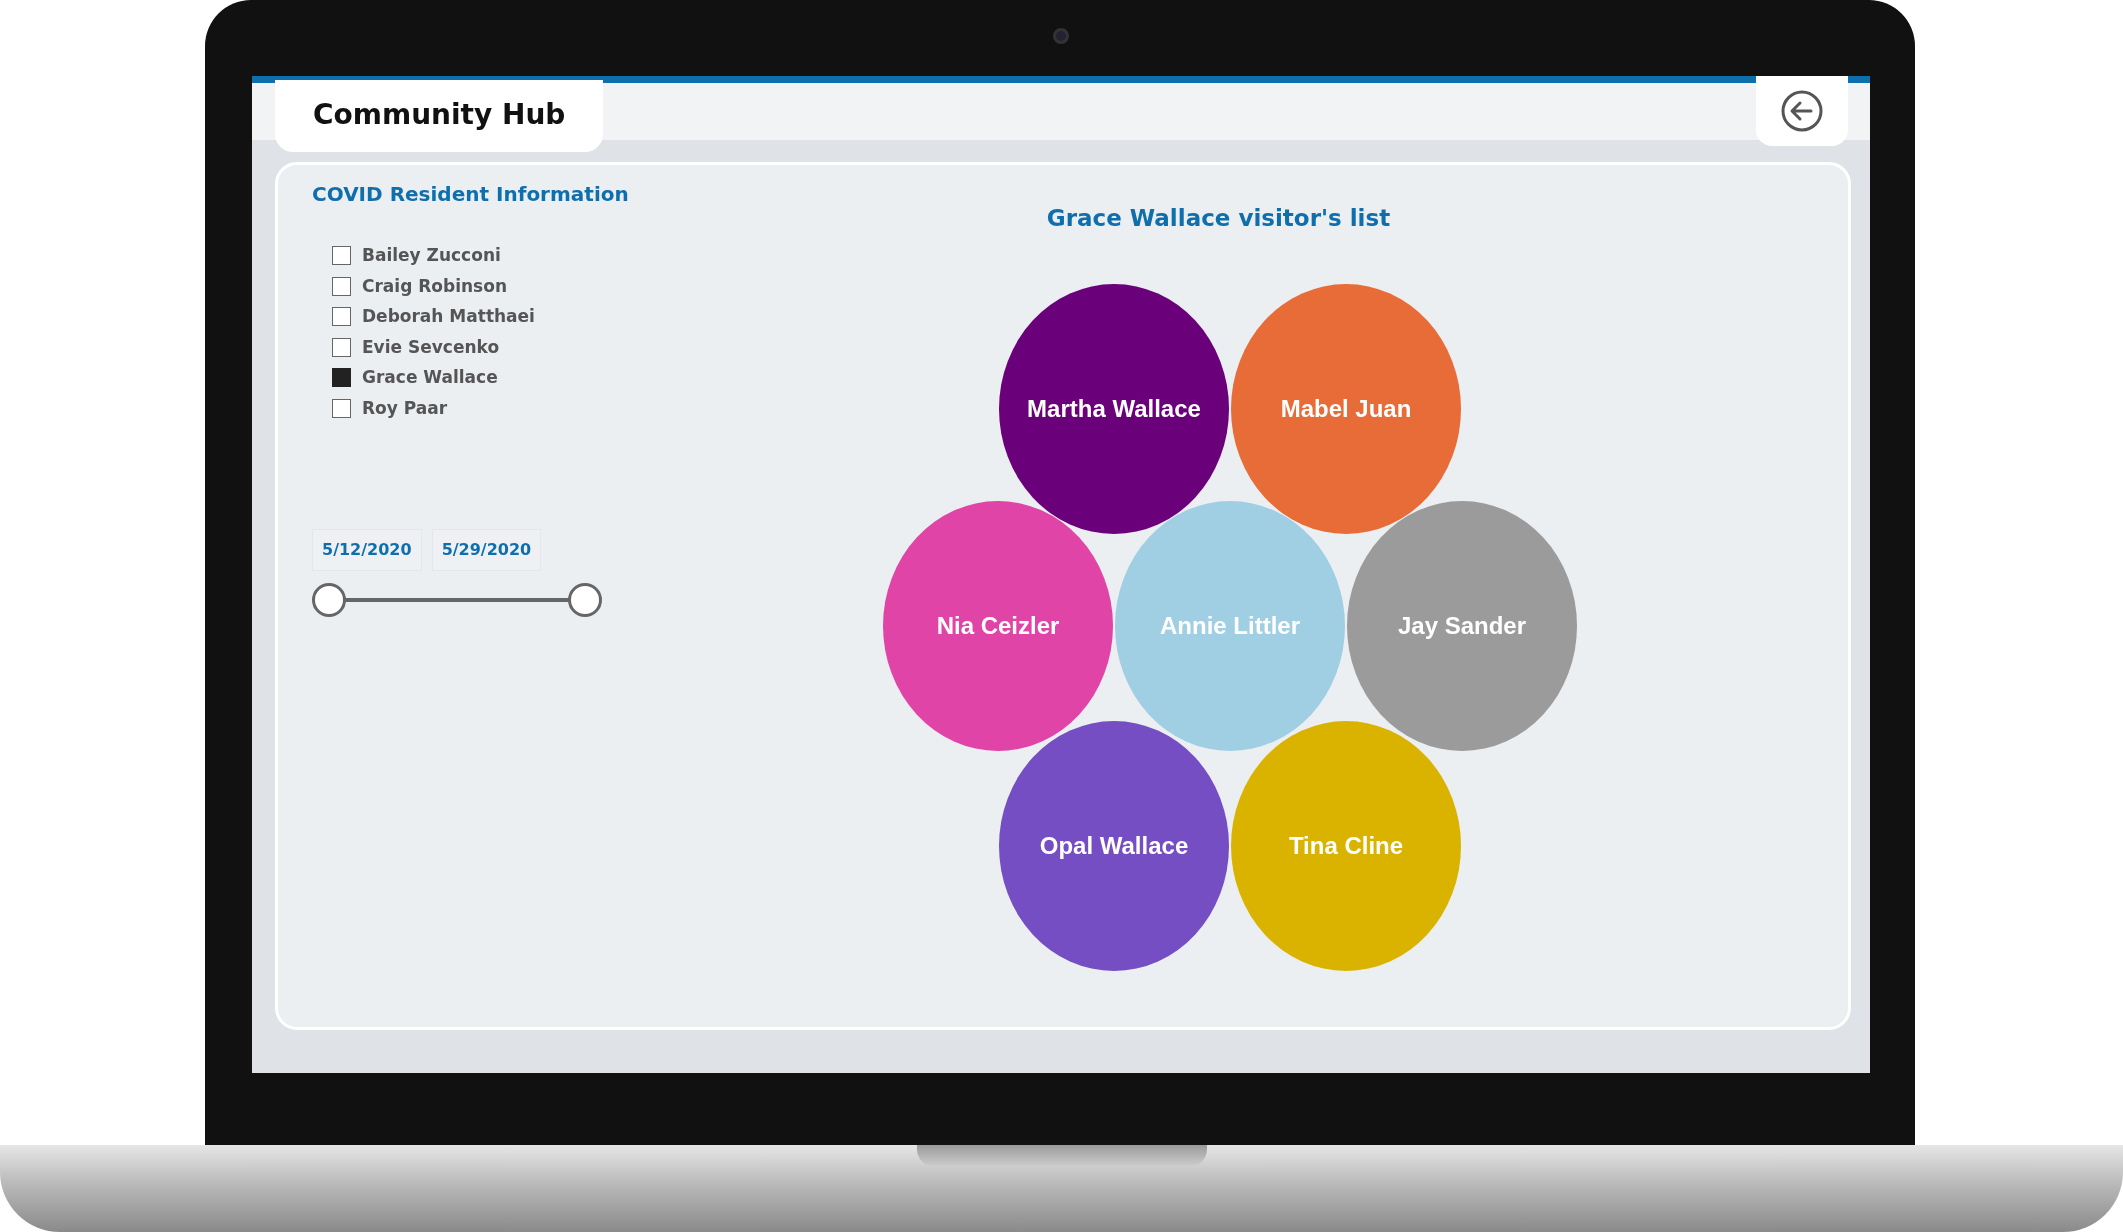 The image size is (2123, 1232). I want to click on chart-title: Grace Wallace visitor's list, so click(1218, 218).